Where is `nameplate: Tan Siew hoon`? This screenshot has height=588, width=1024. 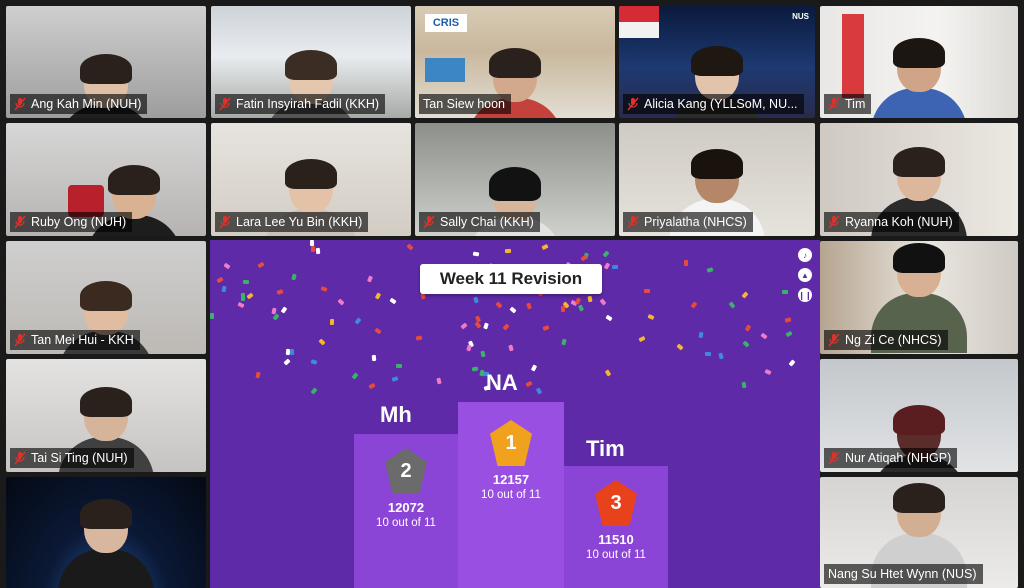
nameplate: Tan Siew hoon is located at coordinates (465, 104).